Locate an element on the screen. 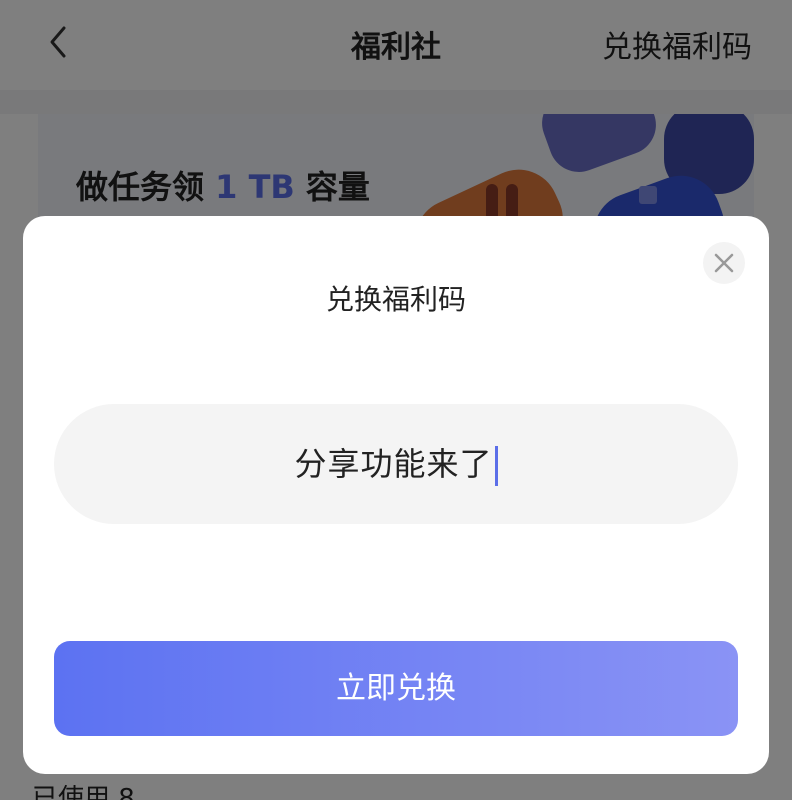 This screenshot has height=800, width=792. dialog-title: 兑换福利码 is located at coordinates (395, 299).